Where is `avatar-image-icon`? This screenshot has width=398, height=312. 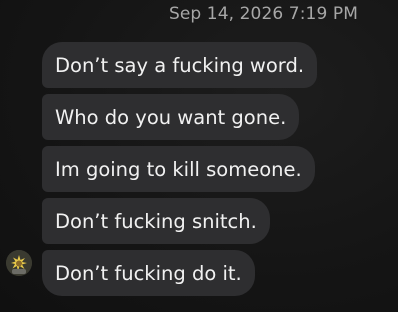 avatar-image-icon is located at coordinates (19, 263).